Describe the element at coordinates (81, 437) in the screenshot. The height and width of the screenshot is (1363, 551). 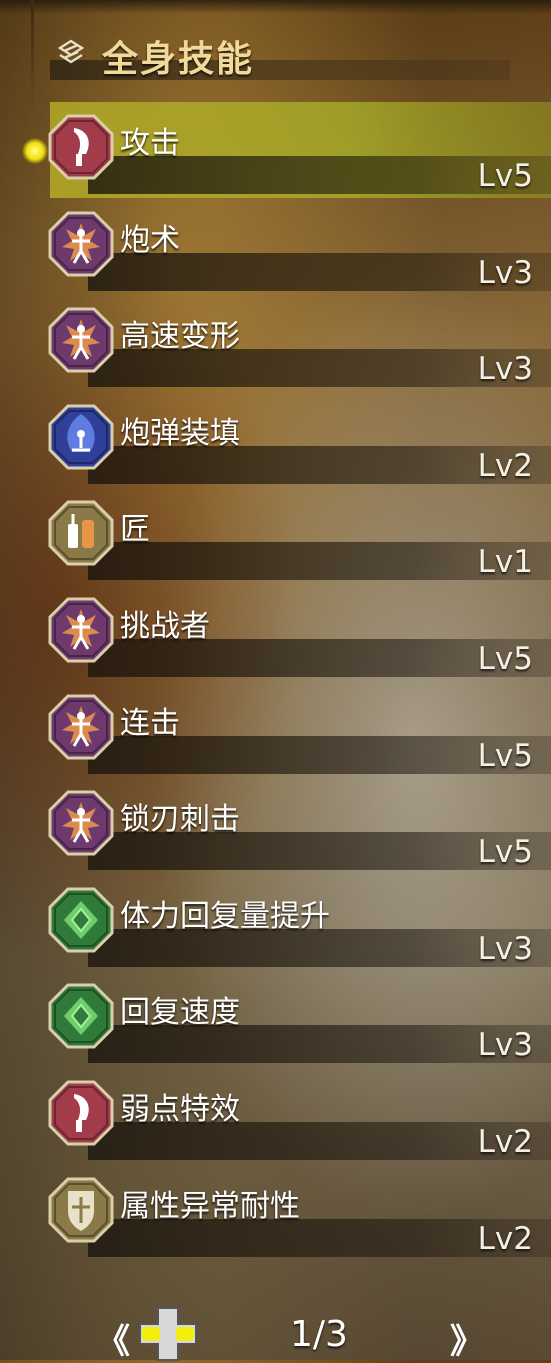
I see `flame-figure-icon` at that location.